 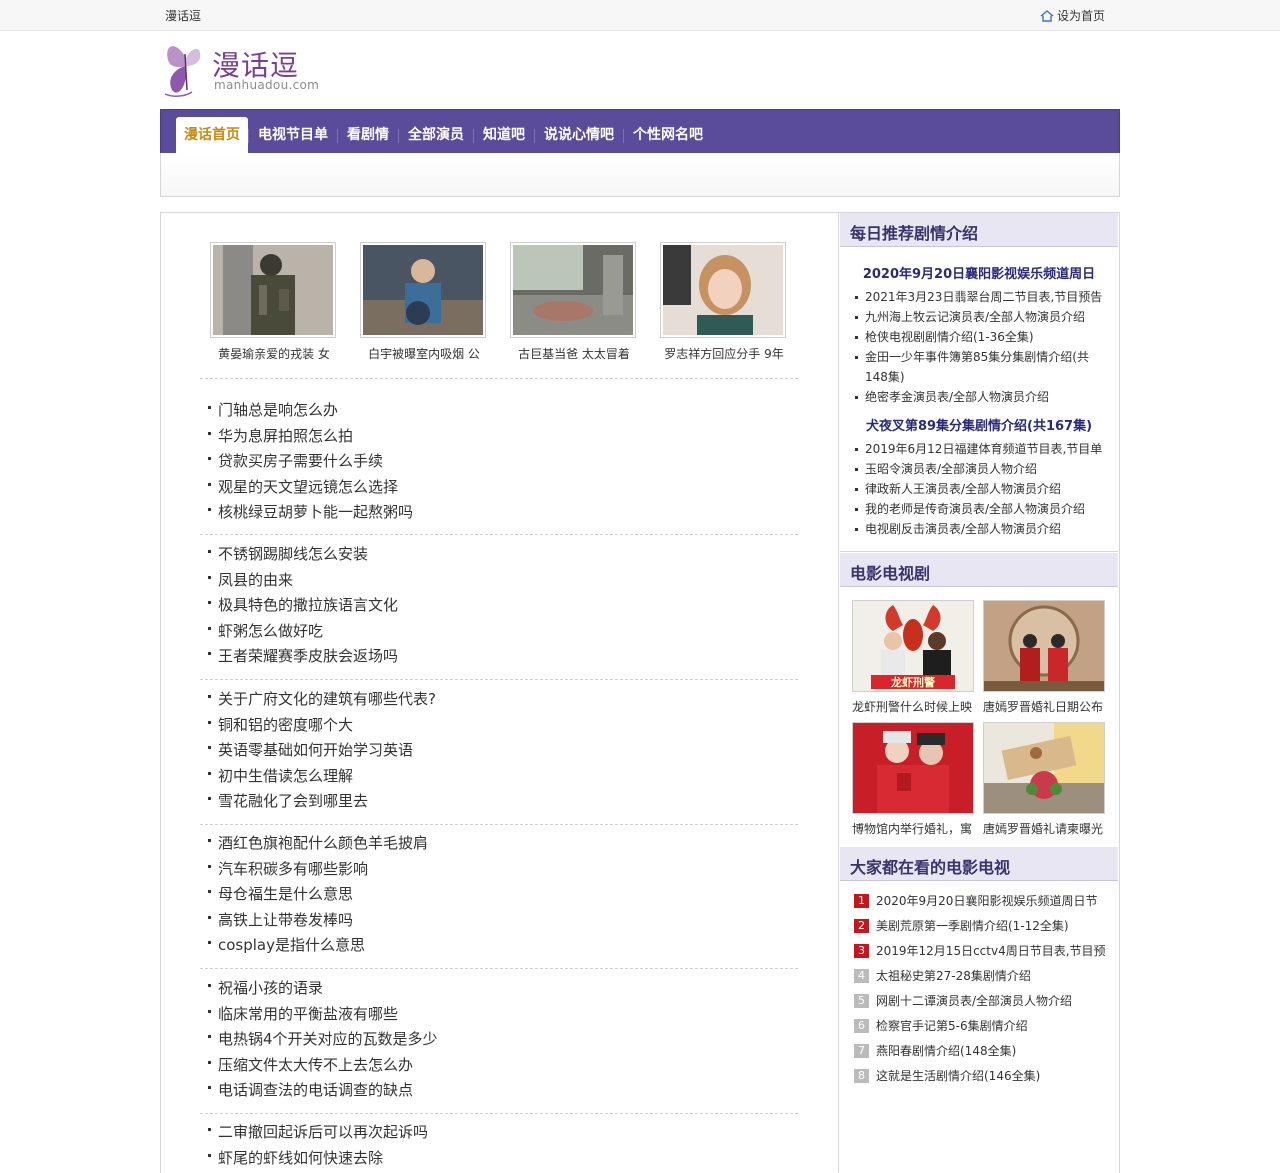 What do you see at coordinates (501, 1159) in the screenshot?
I see `article-link: 虾尾的虾线如何快速去除` at bounding box center [501, 1159].